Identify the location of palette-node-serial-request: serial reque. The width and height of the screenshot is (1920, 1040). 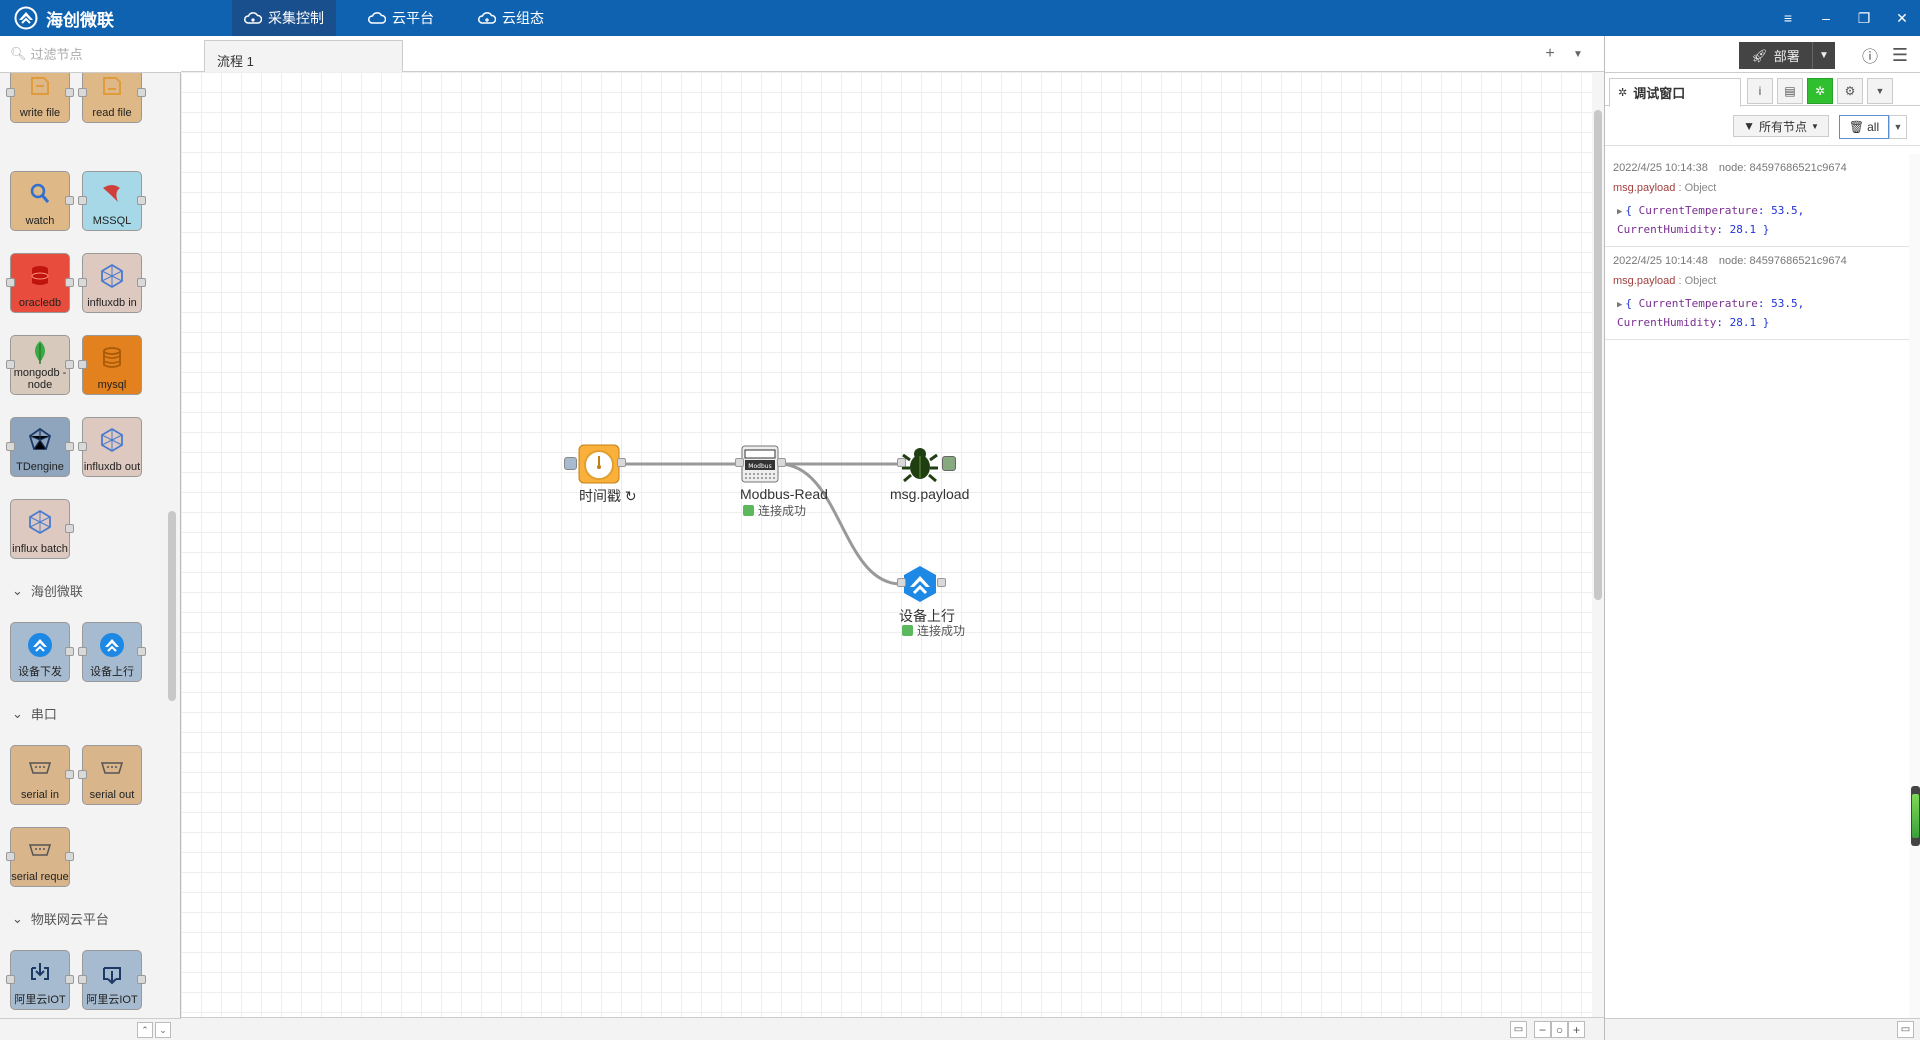
(40, 857).